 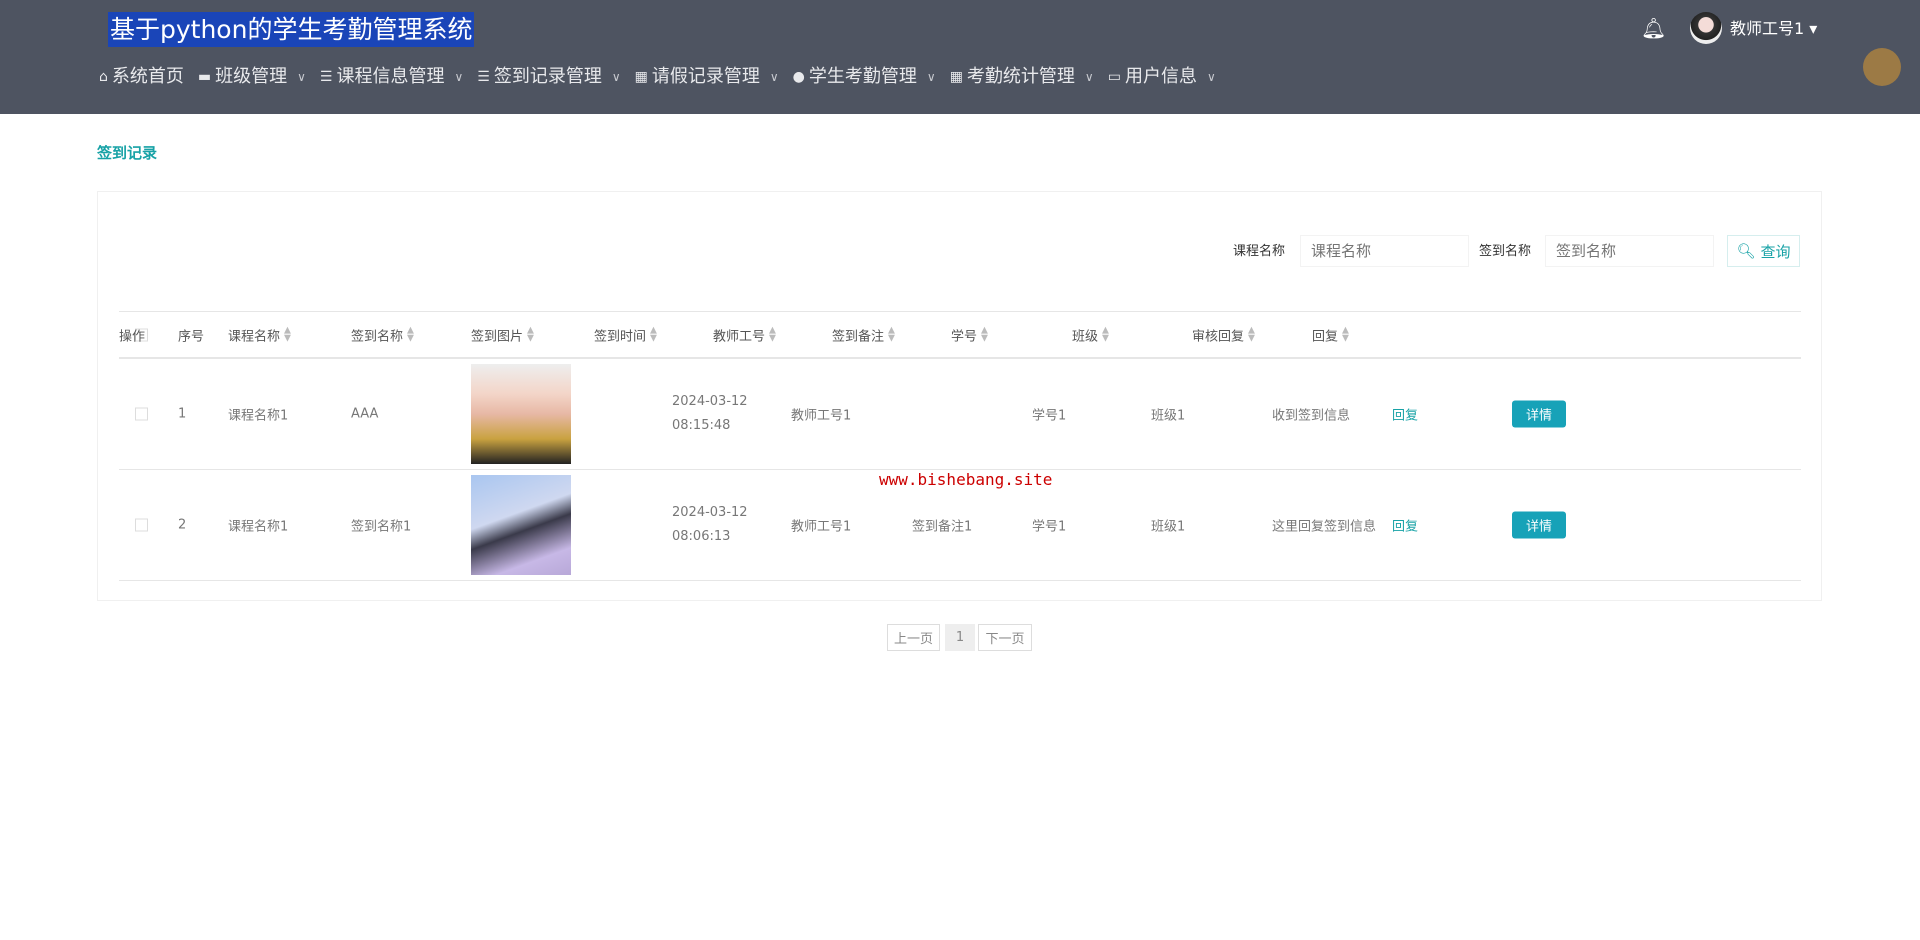 I want to click on course-search-input, so click(x=1384, y=251).